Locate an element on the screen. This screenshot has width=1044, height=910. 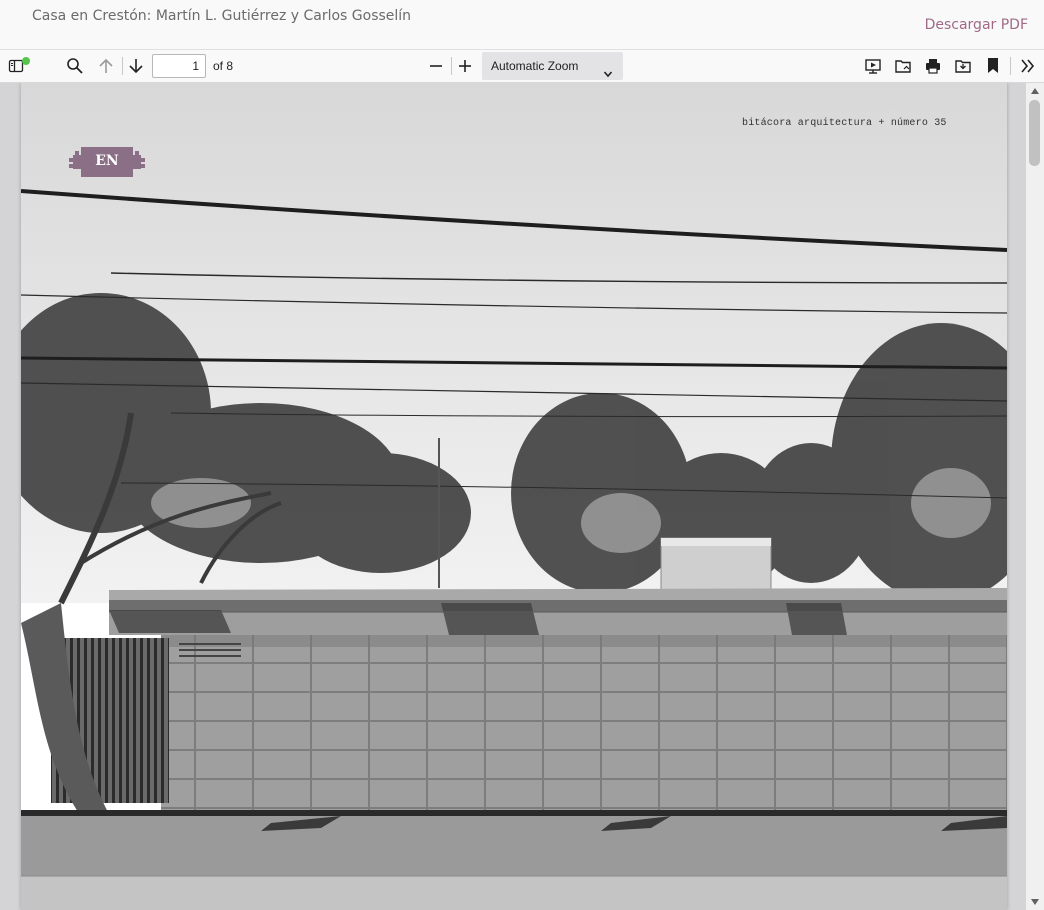
language-badge: EN is located at coordinates (107, 162).